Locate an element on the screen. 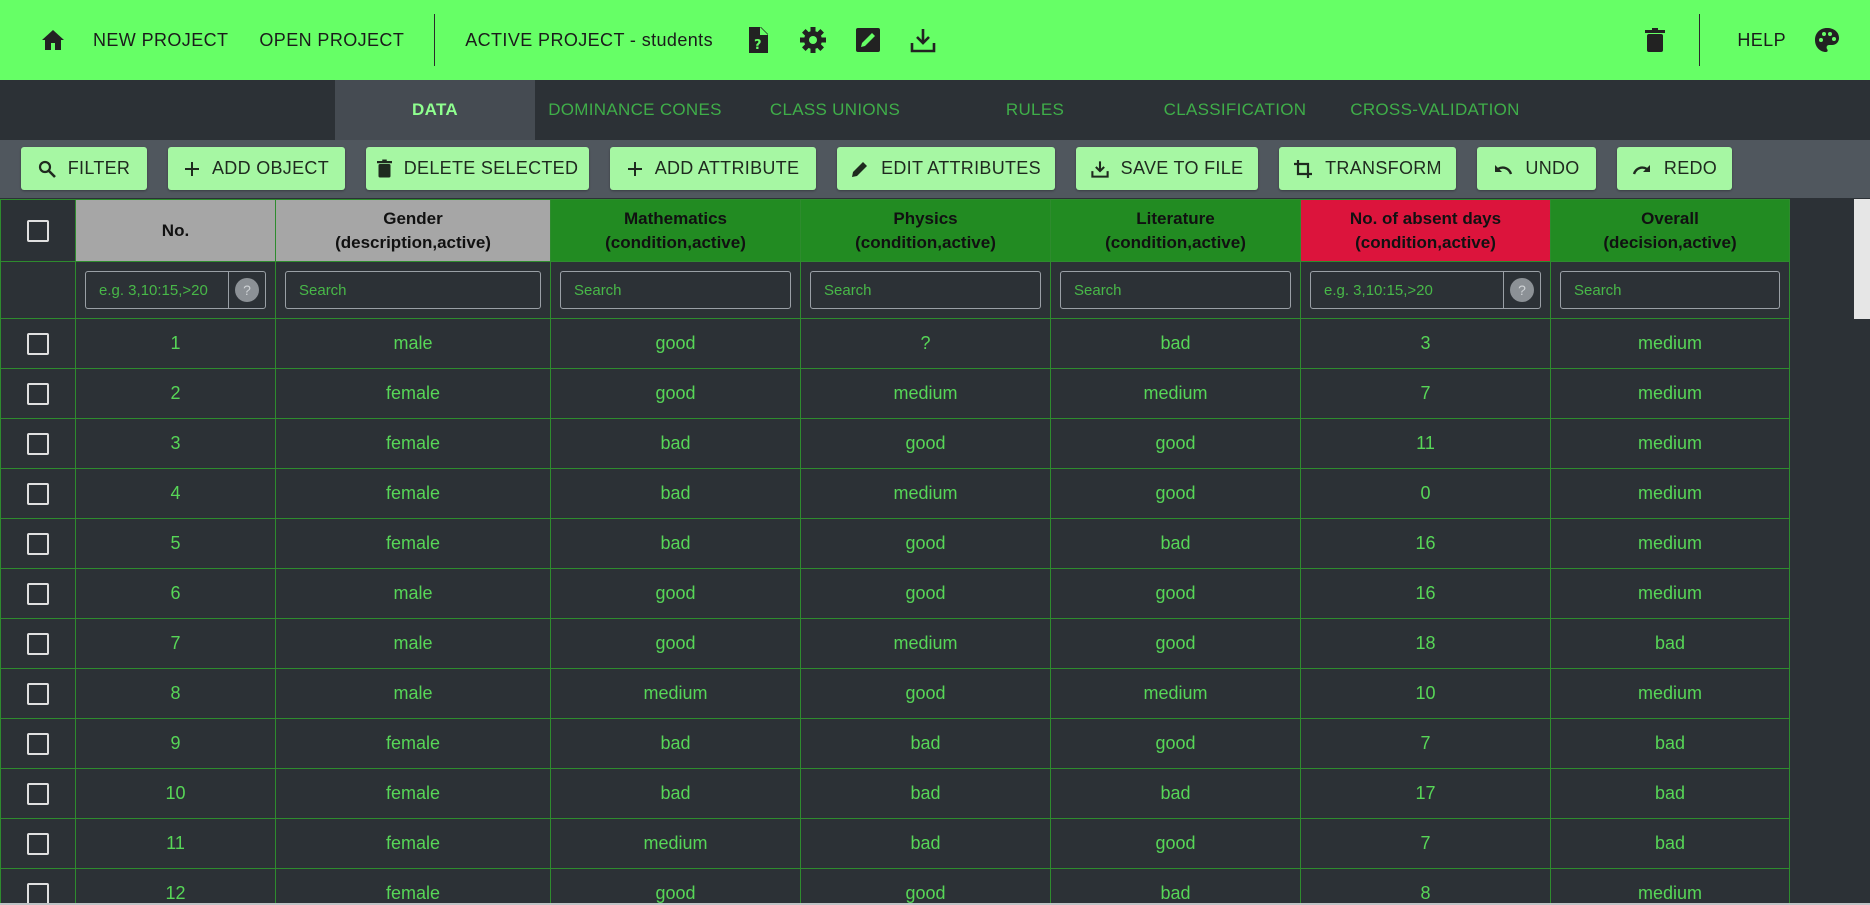 Image resolution: width=1870 pixels, height=905 pixels. undo-button: UNDO is located at coordinates (1536, 168).